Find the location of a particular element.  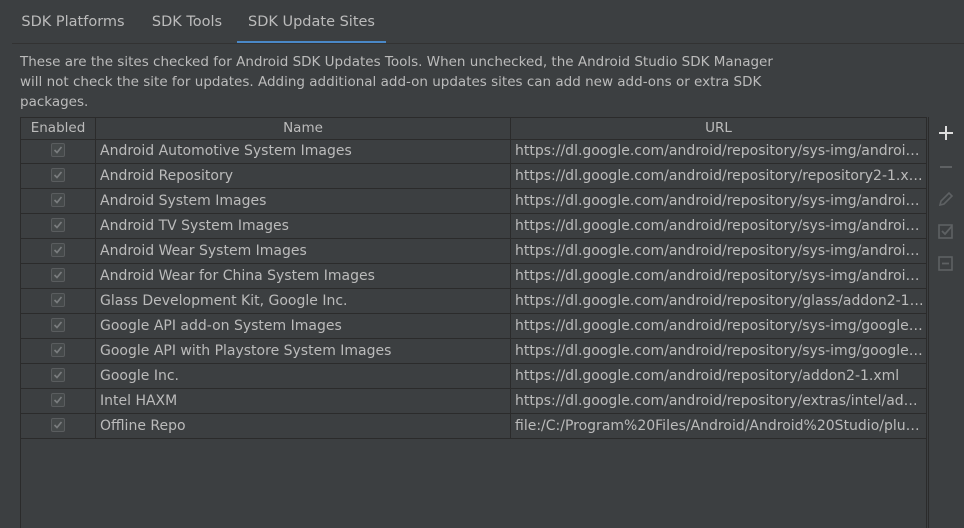

site-name-cell: Intel HAXM is located at coordinates (303, 401).